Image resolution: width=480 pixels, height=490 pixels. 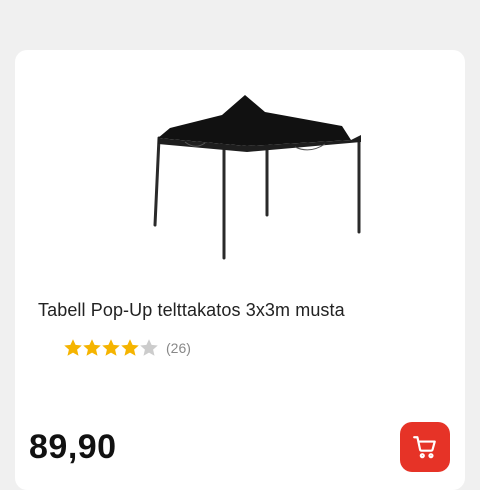 I want to click on product-title: Tabell Pop-Up telttakatos 3x3m musta, so click(x=191, y=310).